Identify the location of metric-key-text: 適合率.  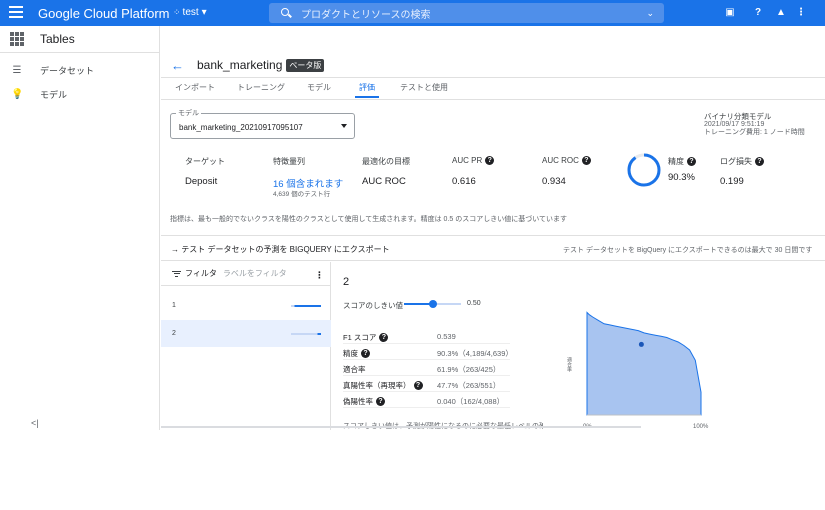
(354, 369).